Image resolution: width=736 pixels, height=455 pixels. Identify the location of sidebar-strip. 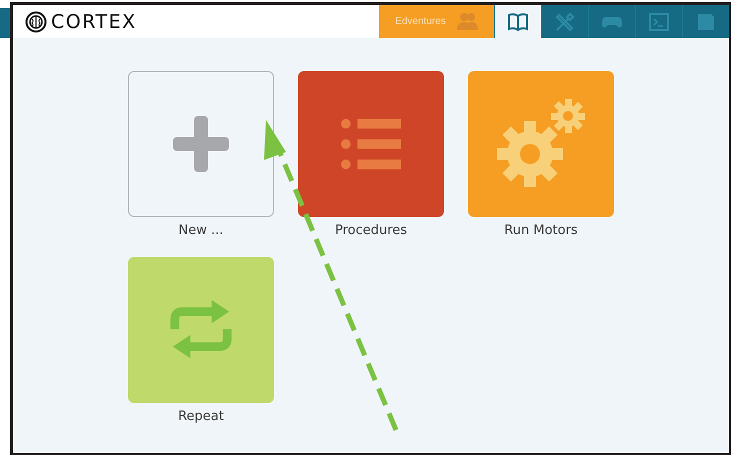
(5, 23).